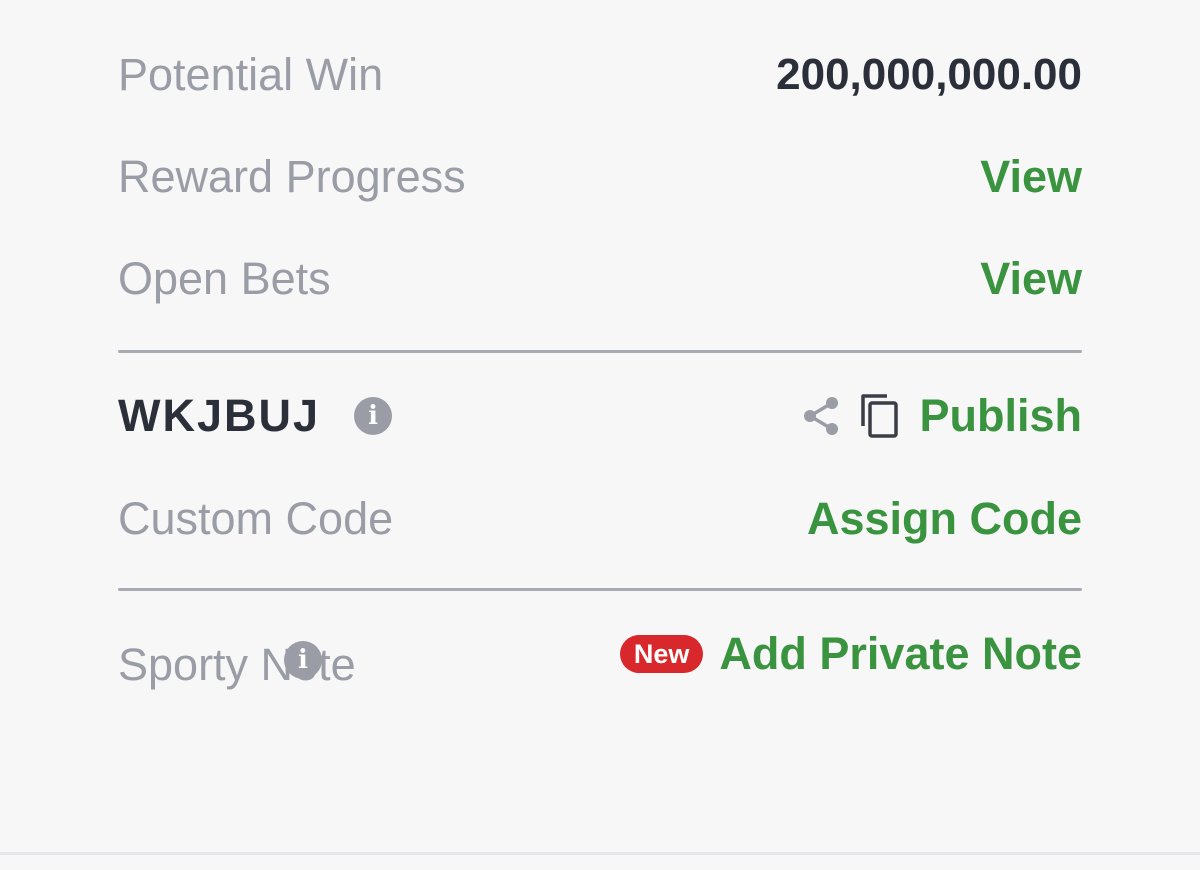 Image resolution: width=1200 pixels, height=870 pixels. I want to click on open-bets-row: Open Bets View, so click(600, 279).